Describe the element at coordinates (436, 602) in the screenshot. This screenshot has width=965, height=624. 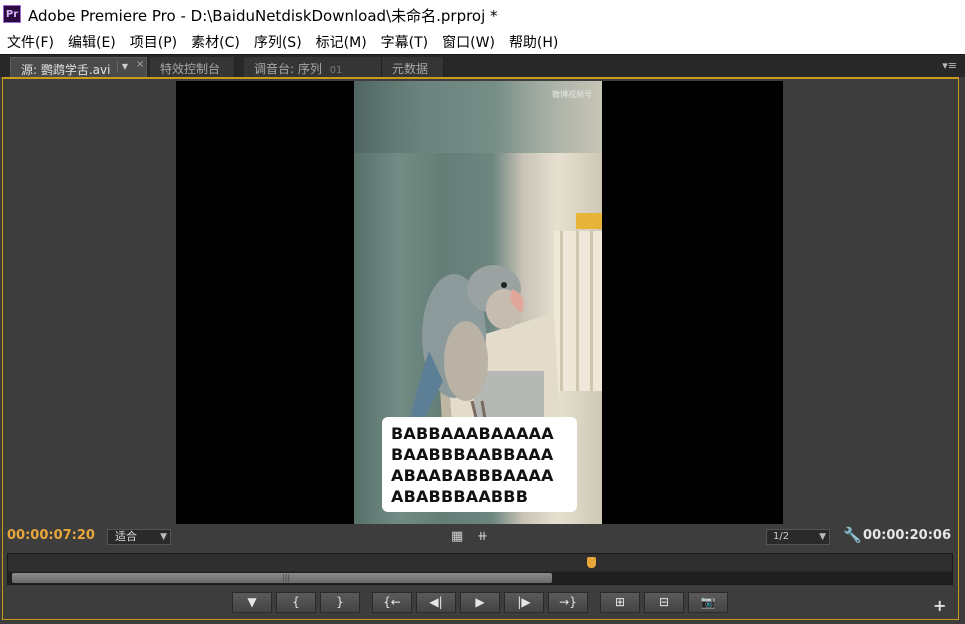
I see `step-back-button: ◀|` at that location.